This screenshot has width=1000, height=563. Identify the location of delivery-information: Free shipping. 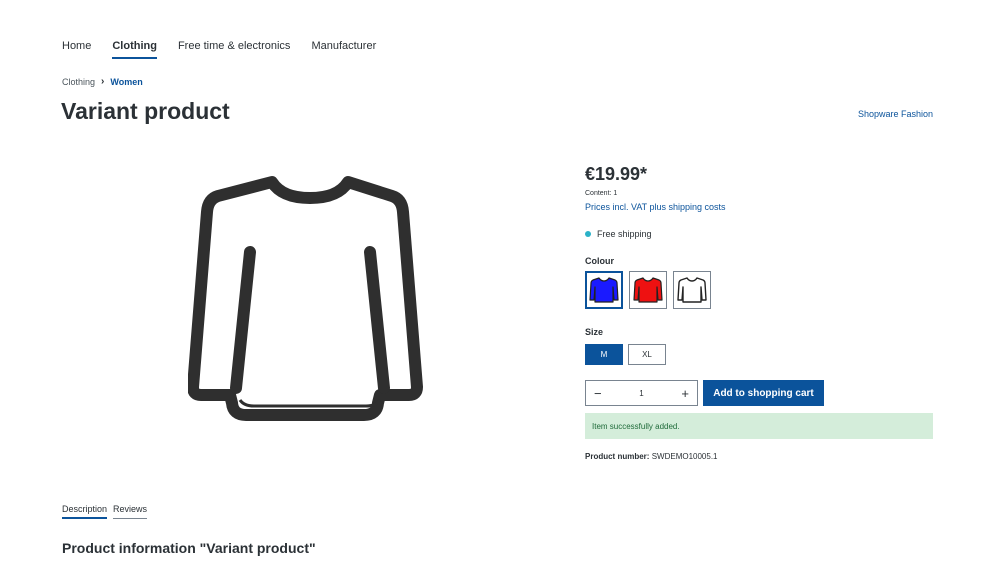
(759, 234).